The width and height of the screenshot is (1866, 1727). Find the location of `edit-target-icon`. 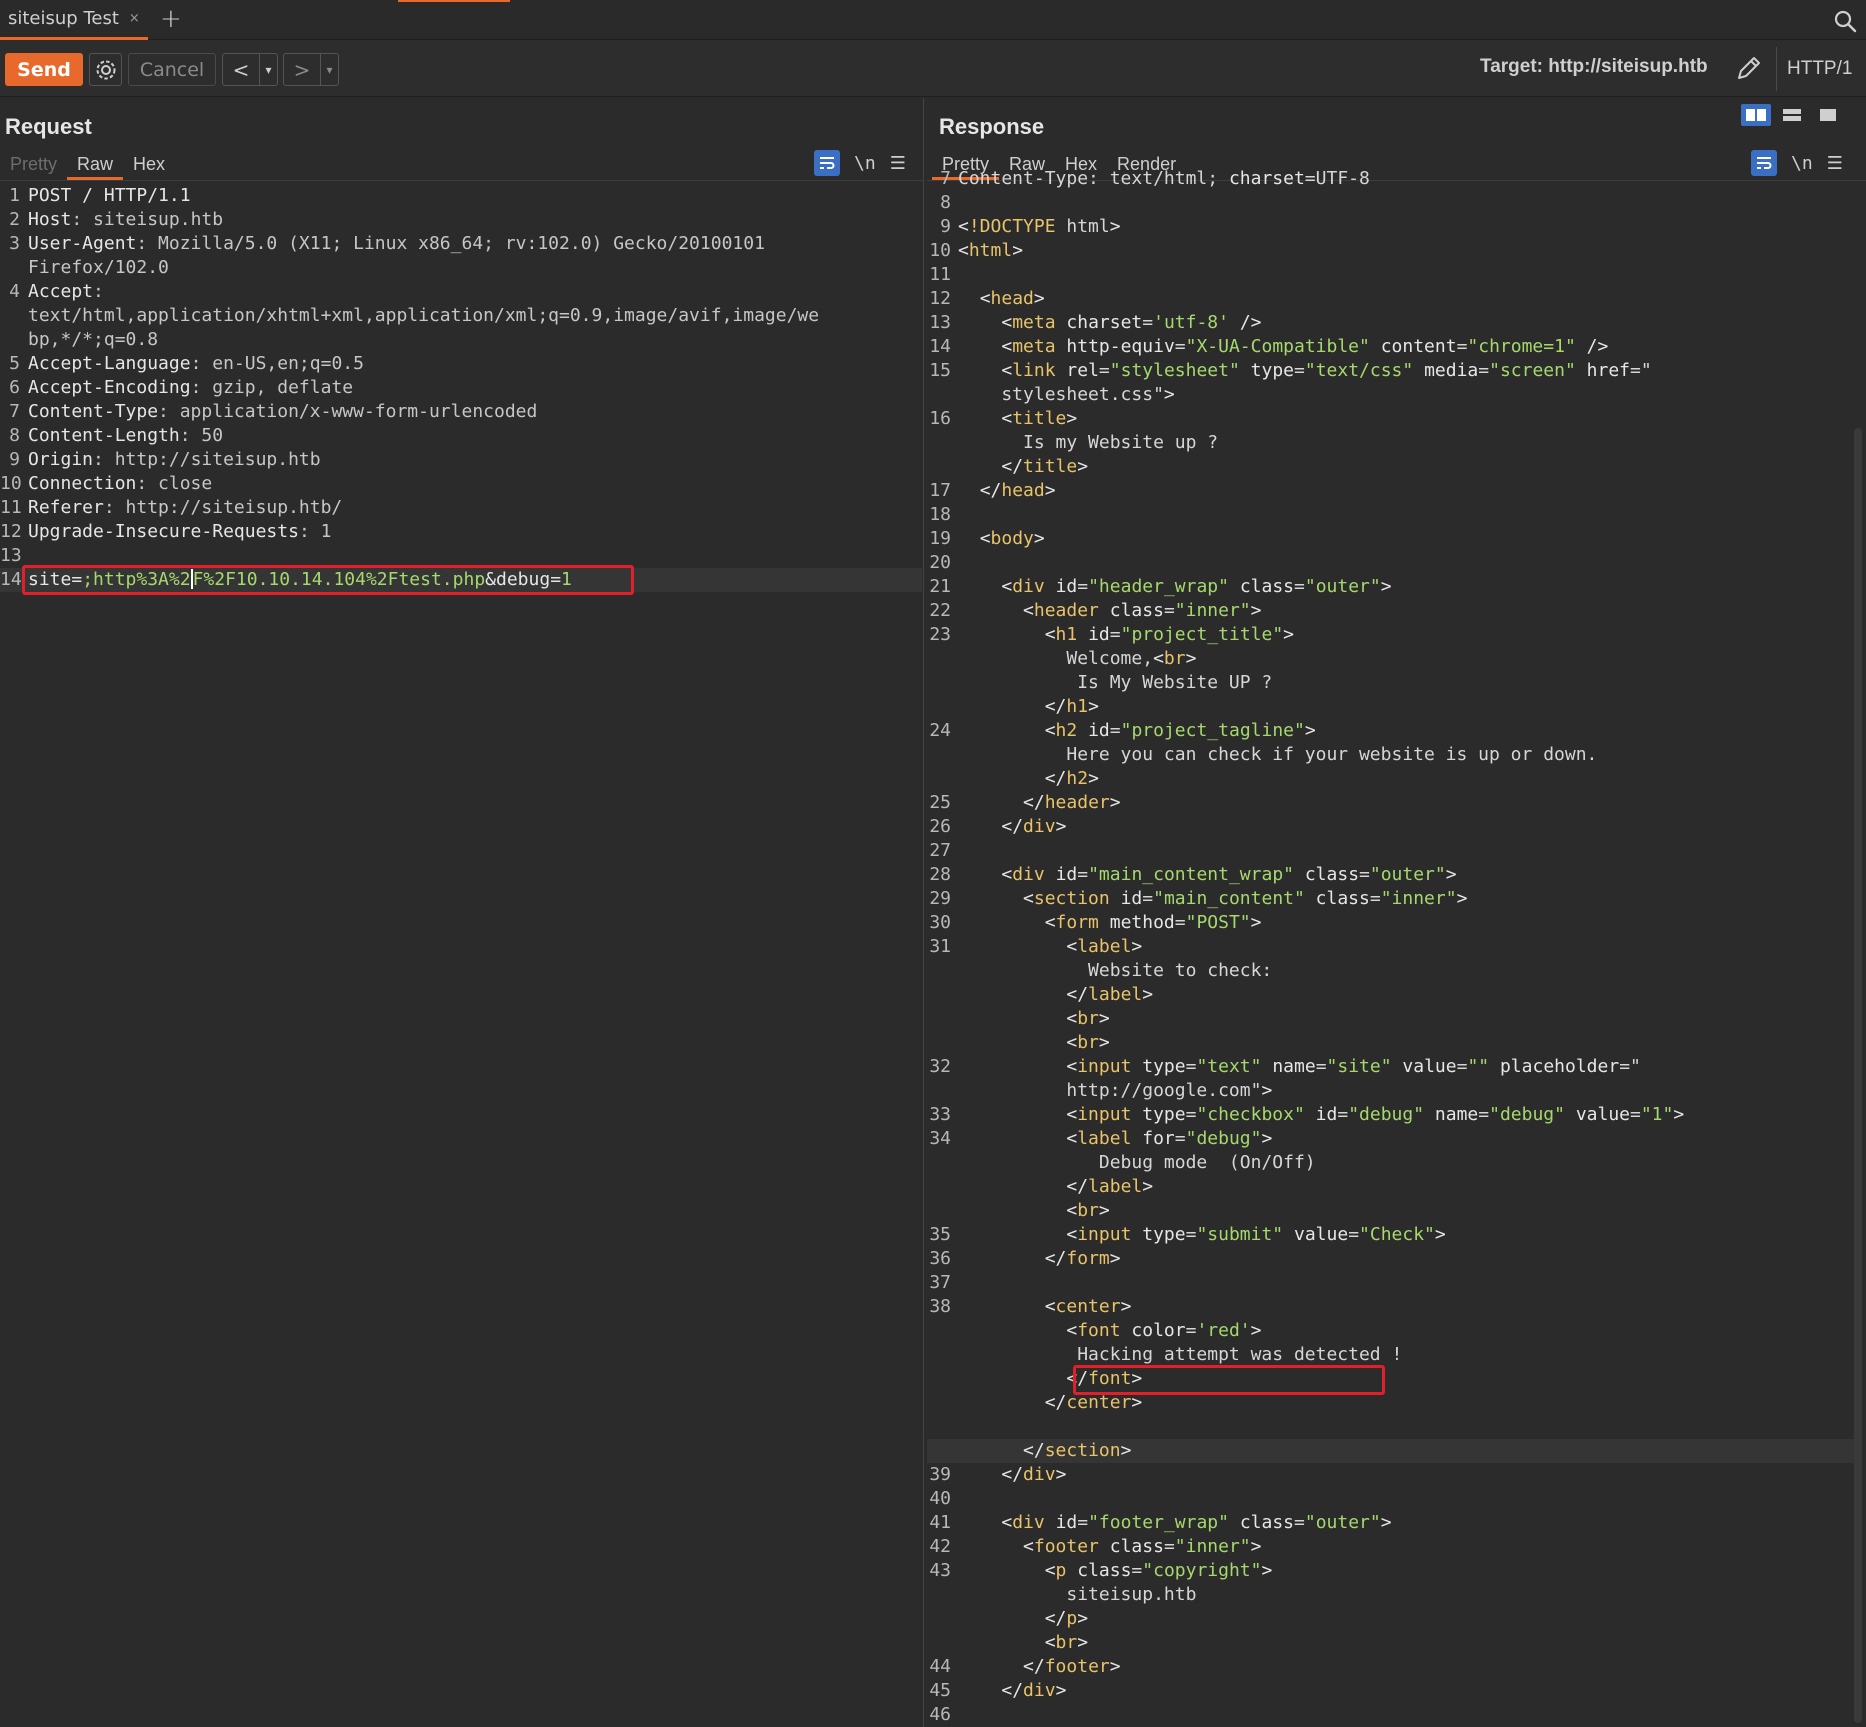

edit-target-icon is located at coordinates (1749, 68).